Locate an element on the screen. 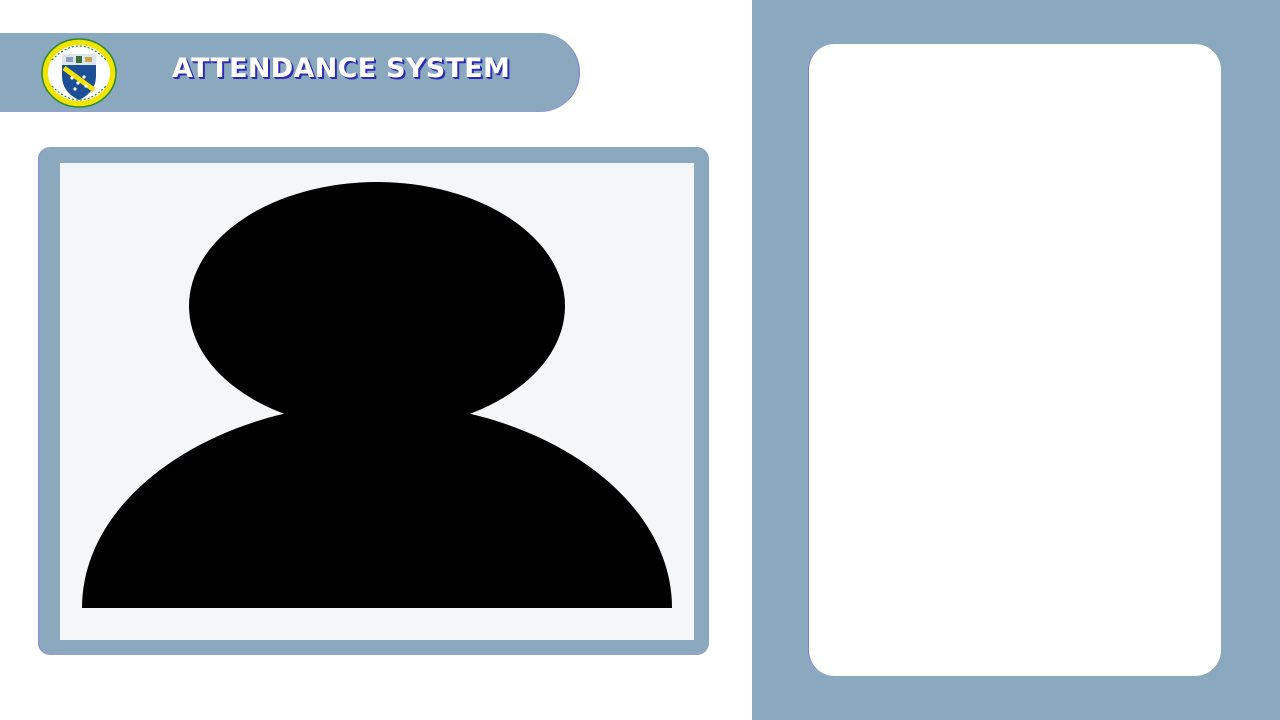  header-bar: ATTENDANCE SYSTEM is located at coordinates (290, 72).